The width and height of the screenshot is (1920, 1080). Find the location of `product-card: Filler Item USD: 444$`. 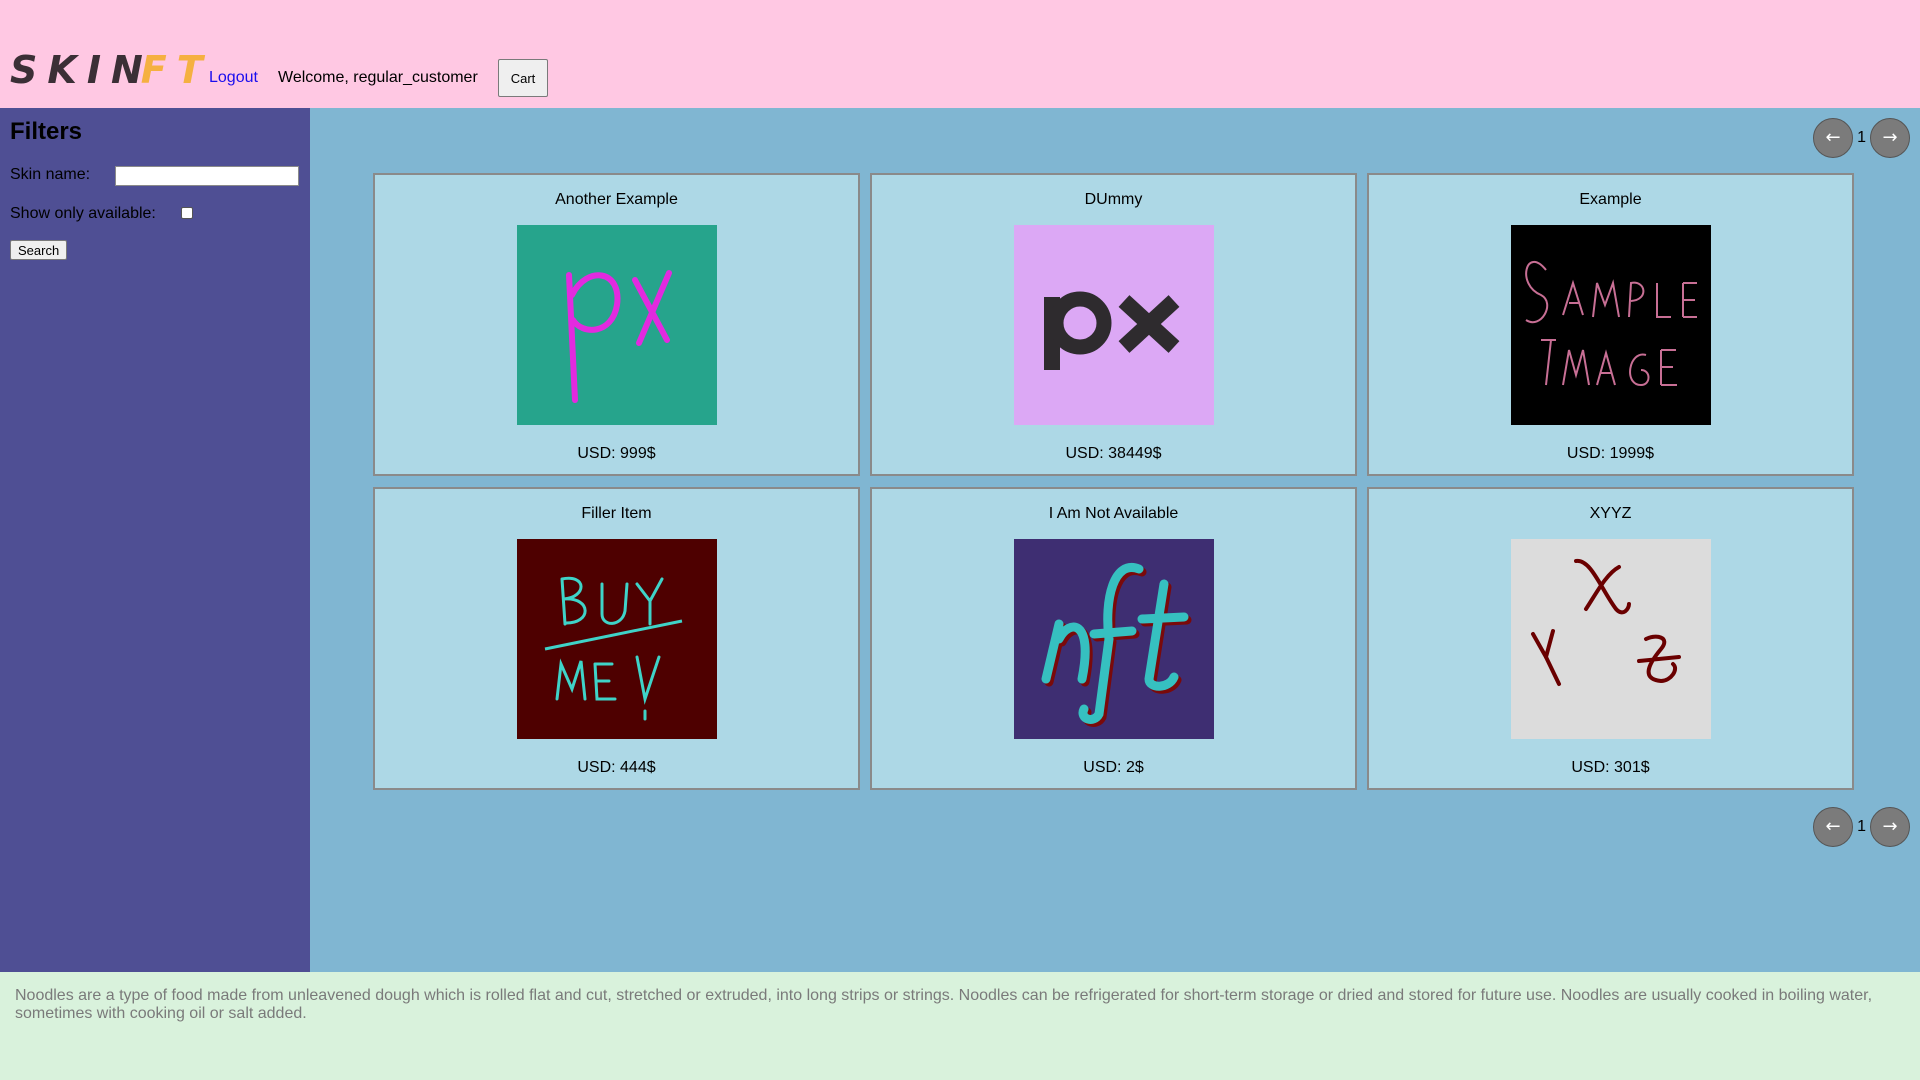

product-card: Filler Item USD: 444$ is located at coordinates (616, 638).